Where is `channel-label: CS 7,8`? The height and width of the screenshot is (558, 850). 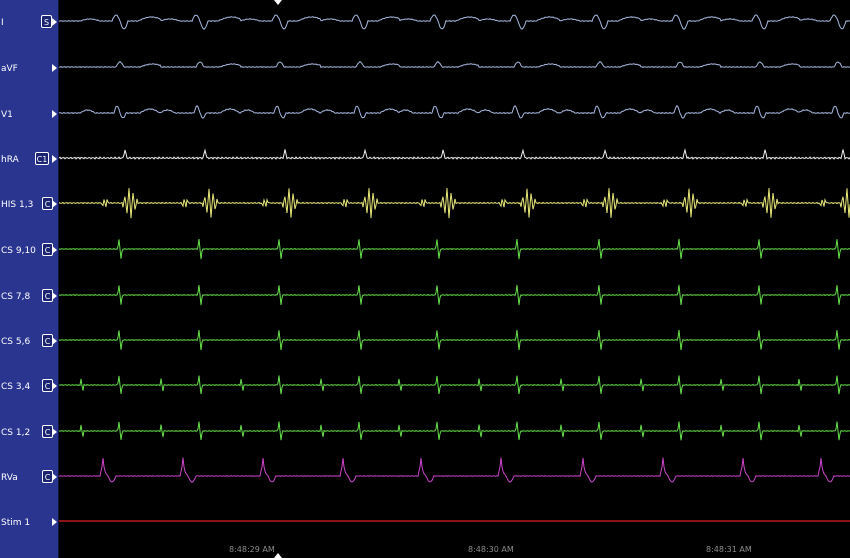
channel-label: CS 7,8 is located at coordinates (16, 297).